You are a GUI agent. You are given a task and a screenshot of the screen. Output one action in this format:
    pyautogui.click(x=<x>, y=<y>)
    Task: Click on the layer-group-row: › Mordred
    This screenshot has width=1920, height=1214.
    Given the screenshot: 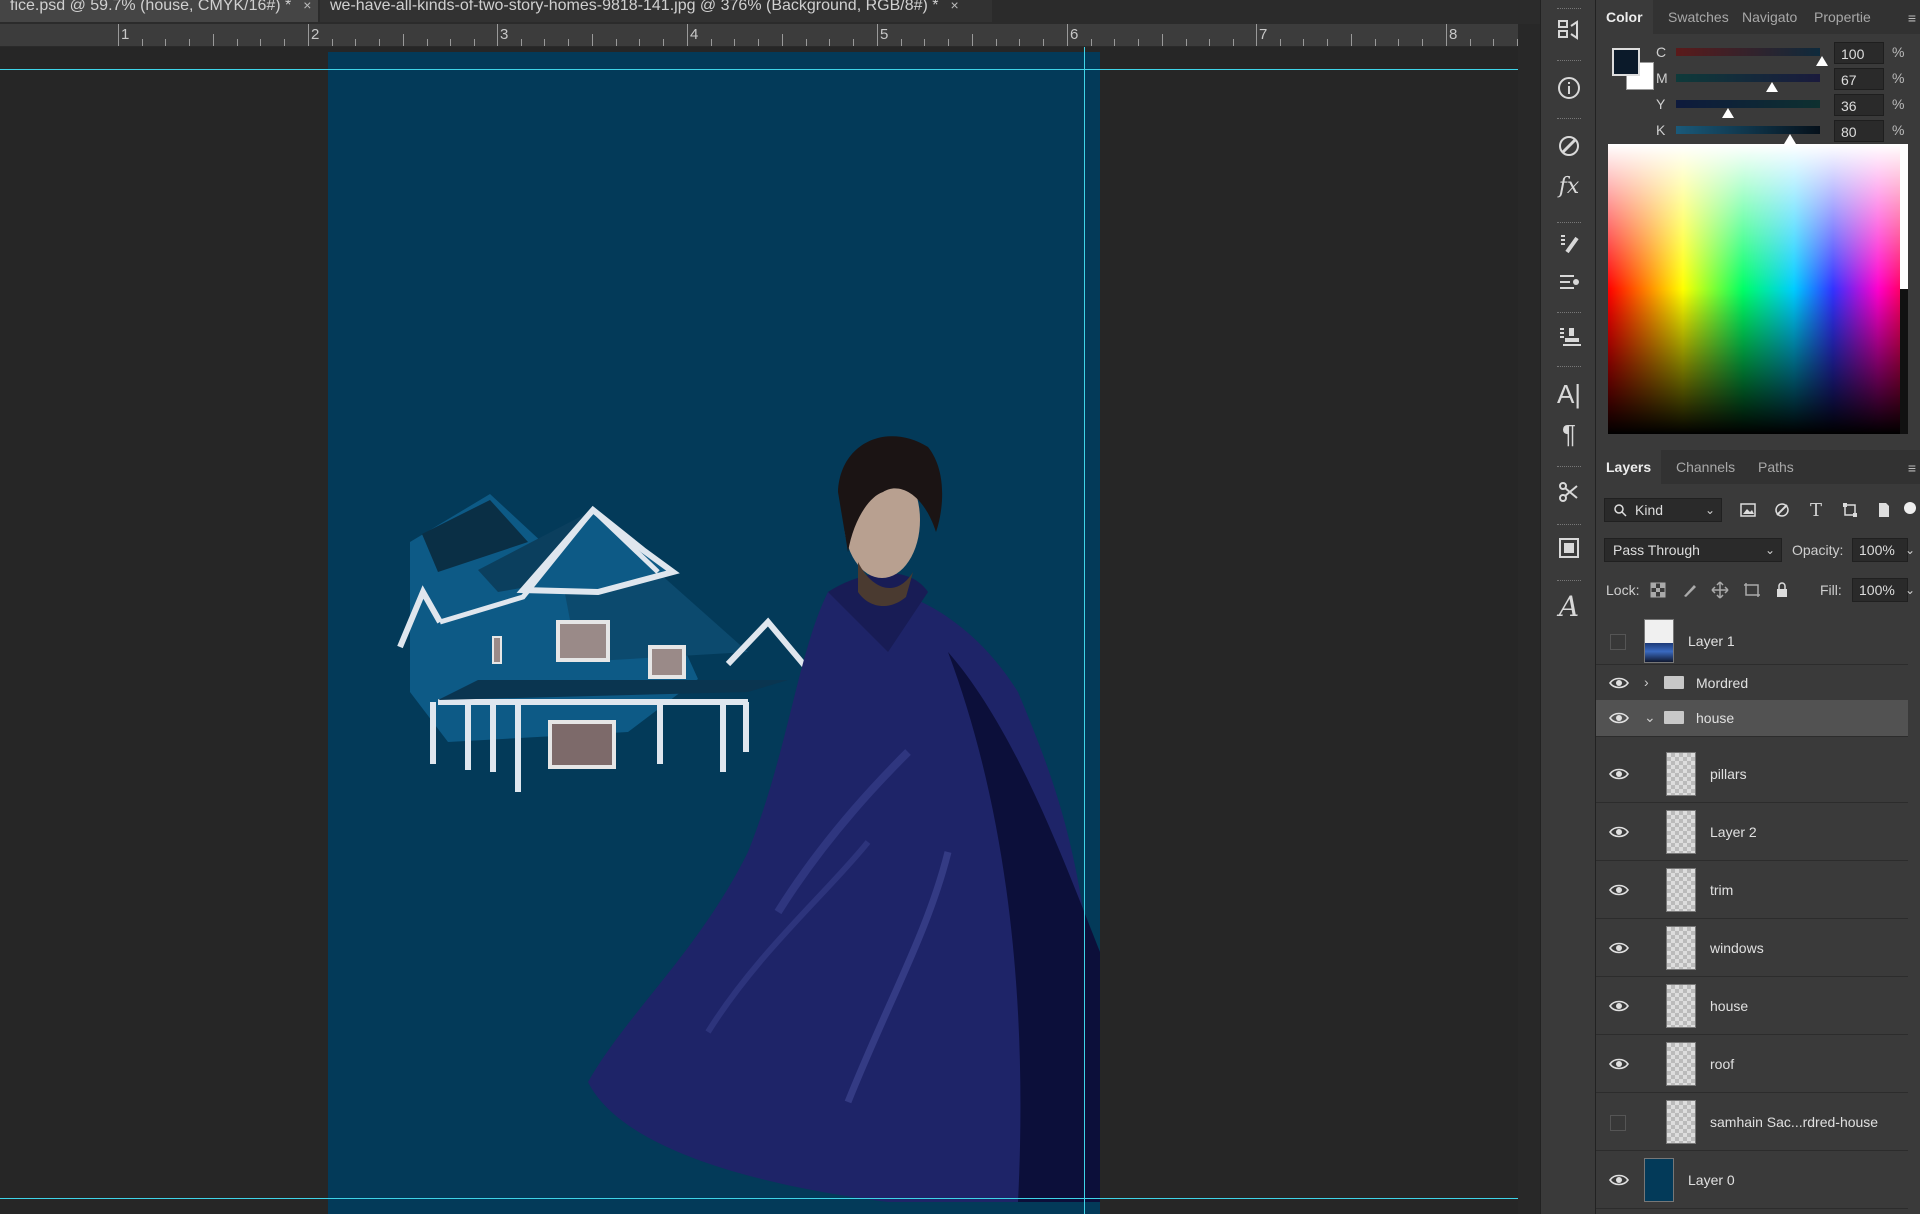 What is the action you would take?
    pyautogui.click(x=1752, y=683)
    